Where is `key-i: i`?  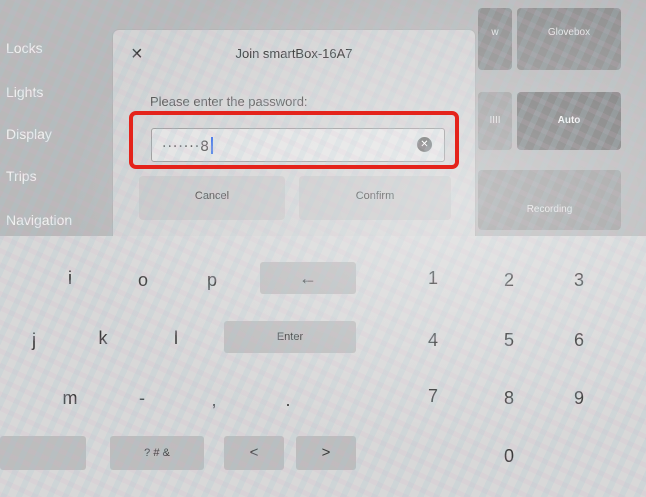
key-i: i is located at coordinates (70, 278).